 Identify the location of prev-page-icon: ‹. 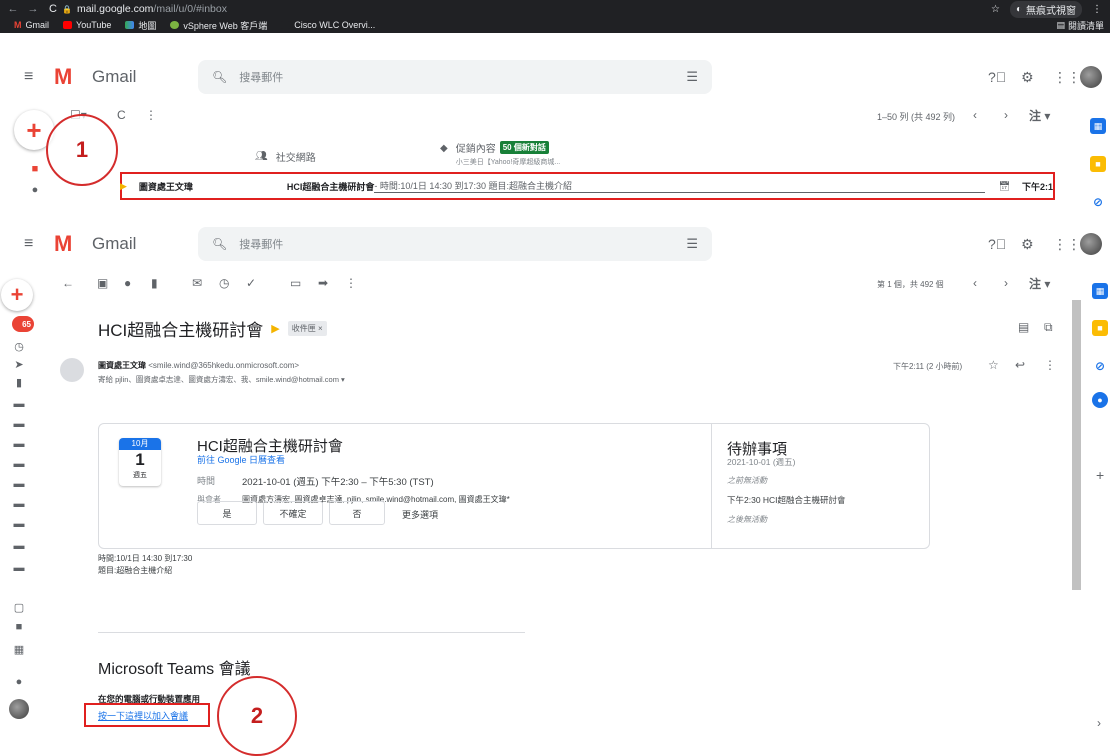
(975, 115).